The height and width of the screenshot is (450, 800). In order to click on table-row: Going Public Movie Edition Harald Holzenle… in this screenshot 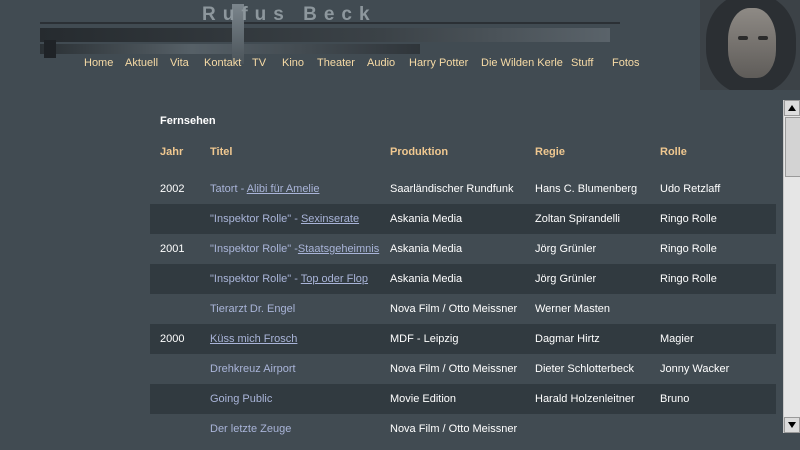, I will do `click(463, 399)`.